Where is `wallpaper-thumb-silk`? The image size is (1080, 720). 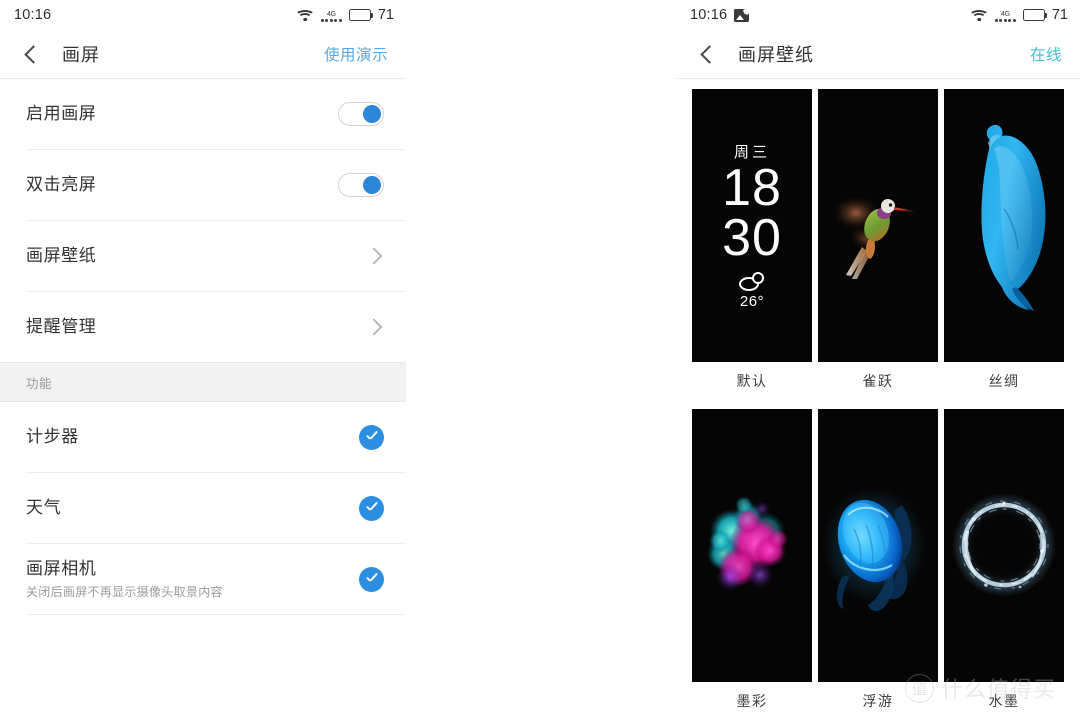
wallpaper-thumb-silk is located at coordinates (1004, 225).